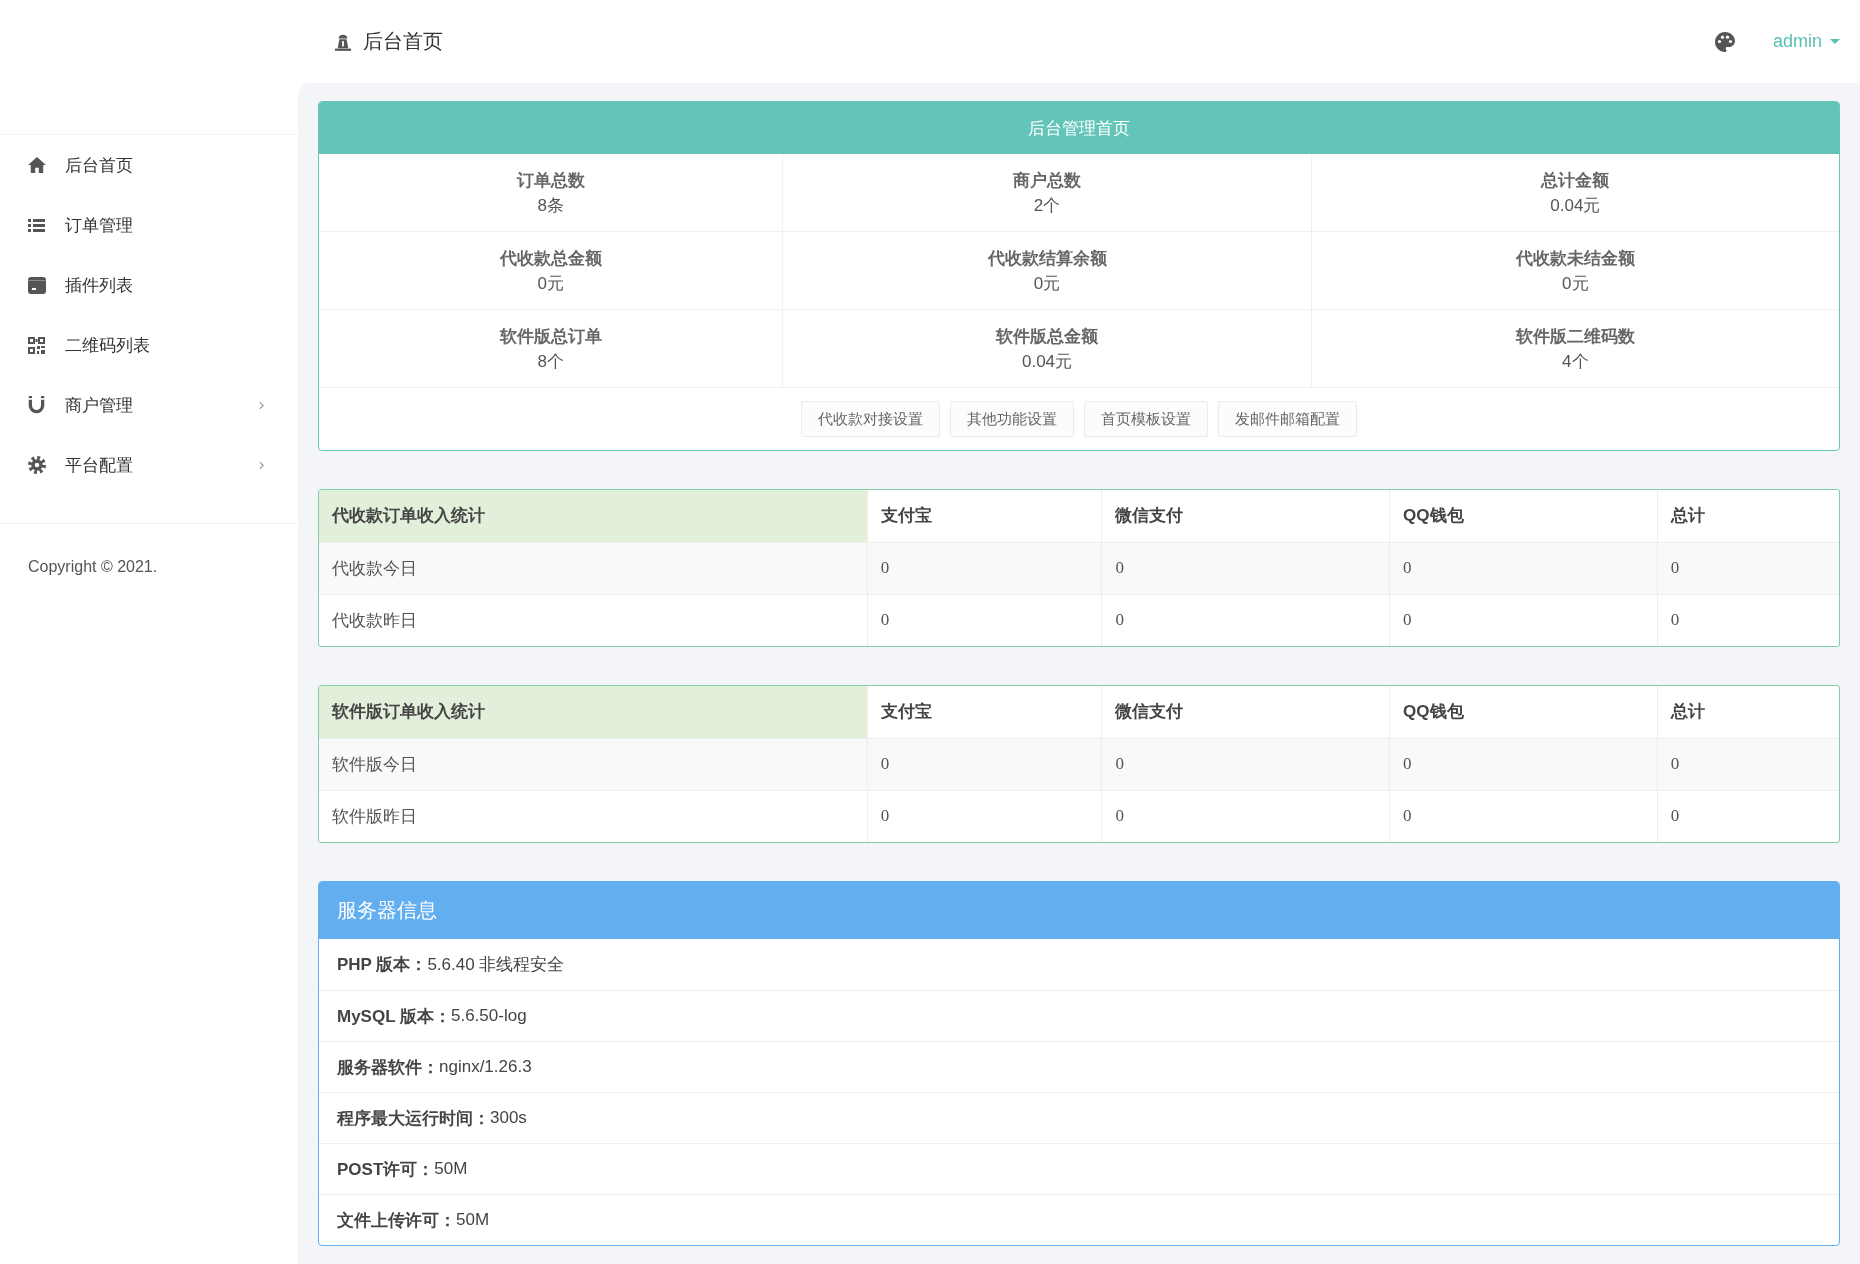  What do you see at coordinates (1287, 419) in the screenshot?
I see `settings-button: 发邮件邮箱配置` at bounding box center [1287, 419].